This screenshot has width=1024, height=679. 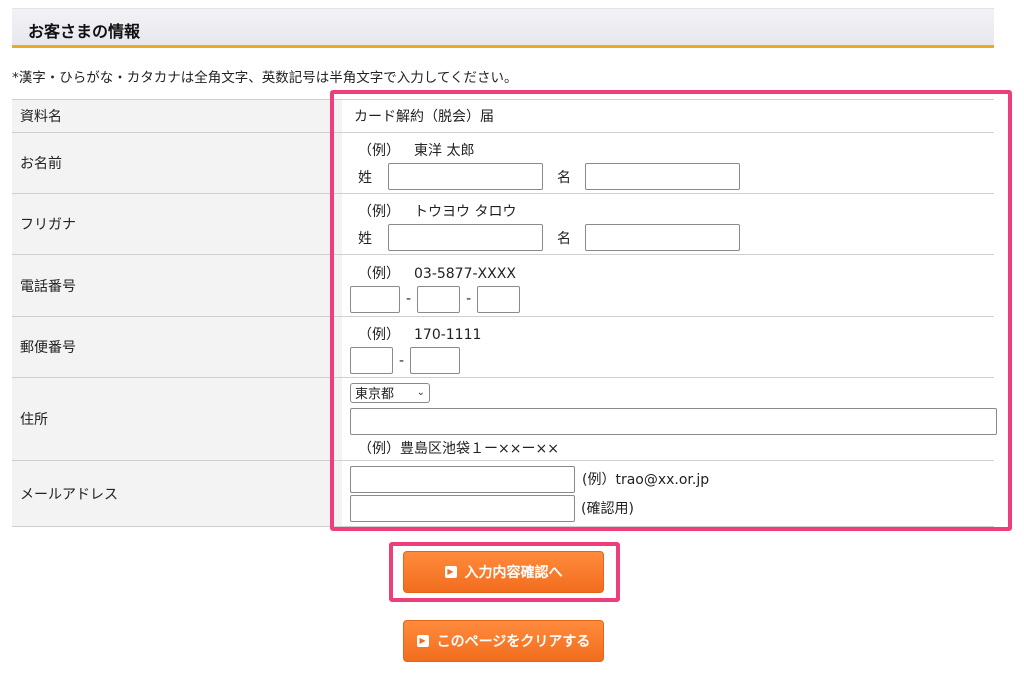 I want to click on name-inputs: 姓 名, so click(x=676, y=176).